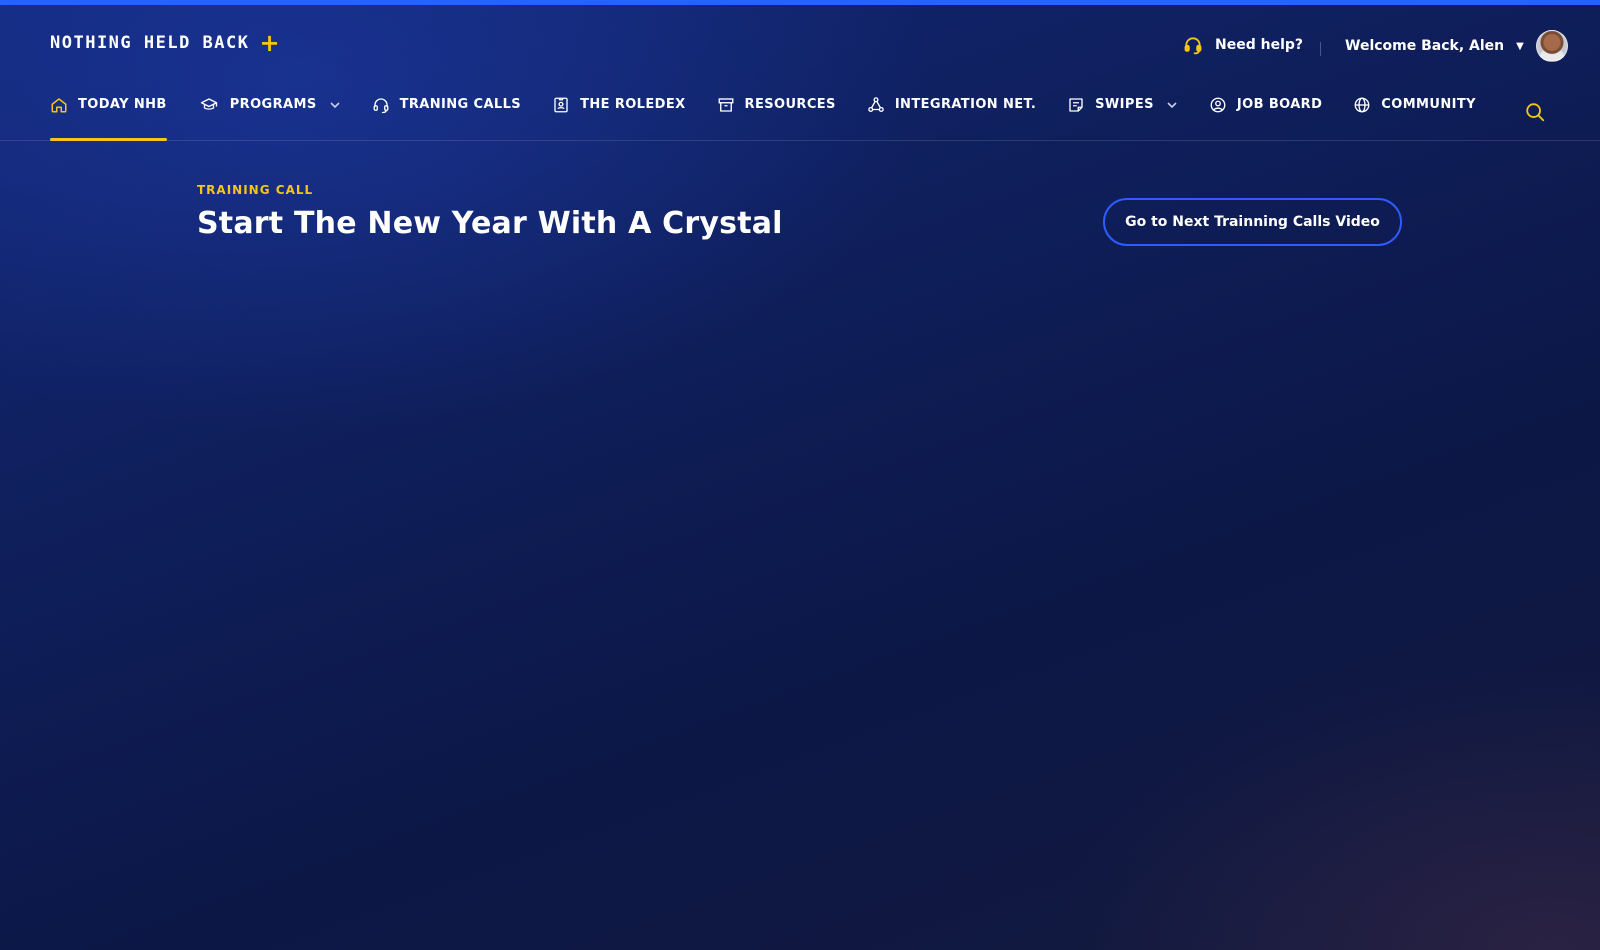 Image resolution: width=1600 pixels, height=950 pixels. What do you see at coordinates (122, 104) in the screenshot?
I see `nav-item-label: TODAY NHB` at bounding box center [122, 104].